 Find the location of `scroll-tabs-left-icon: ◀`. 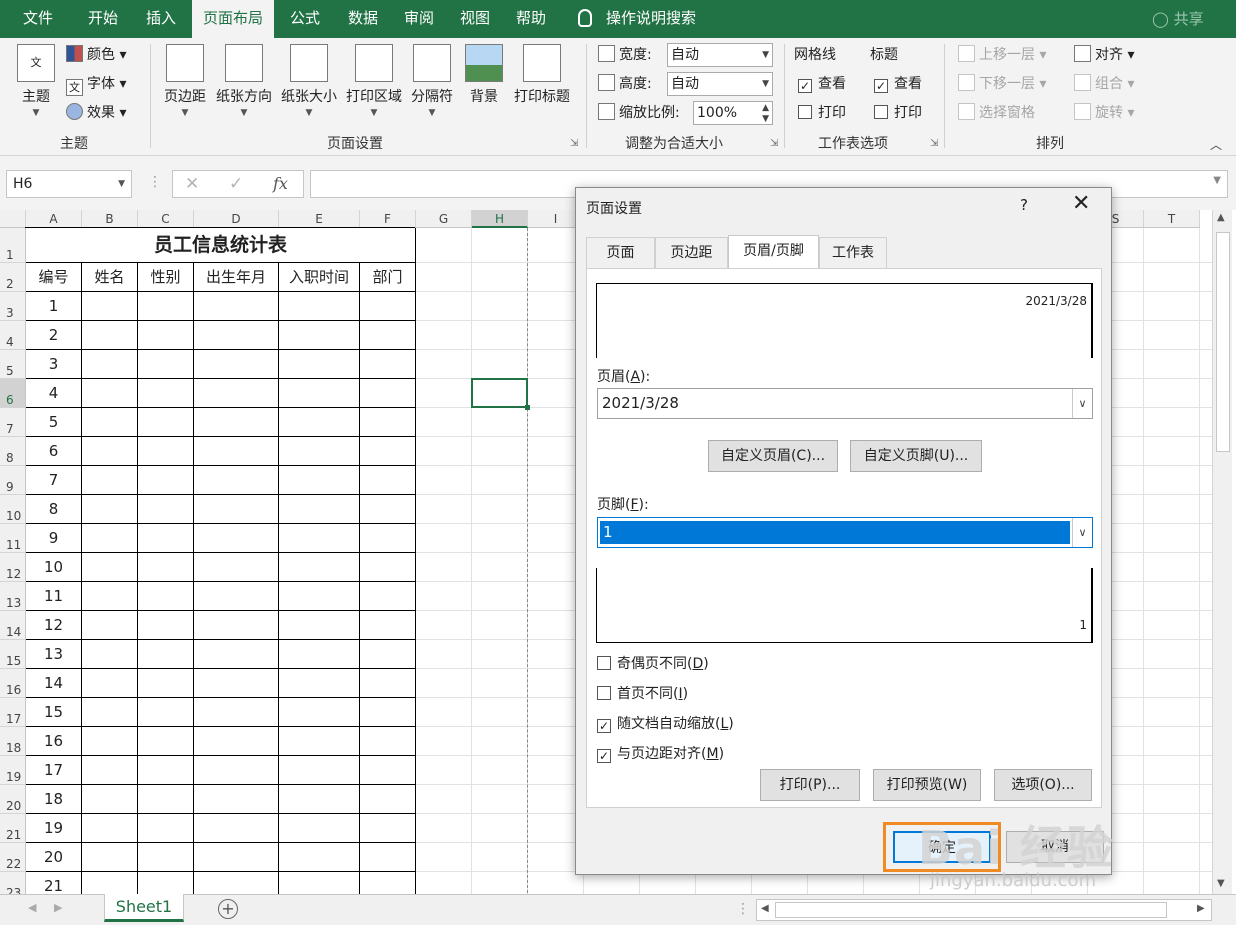

scroll-tabs-left-icon: ◀ is located at coordinates (32, 907).